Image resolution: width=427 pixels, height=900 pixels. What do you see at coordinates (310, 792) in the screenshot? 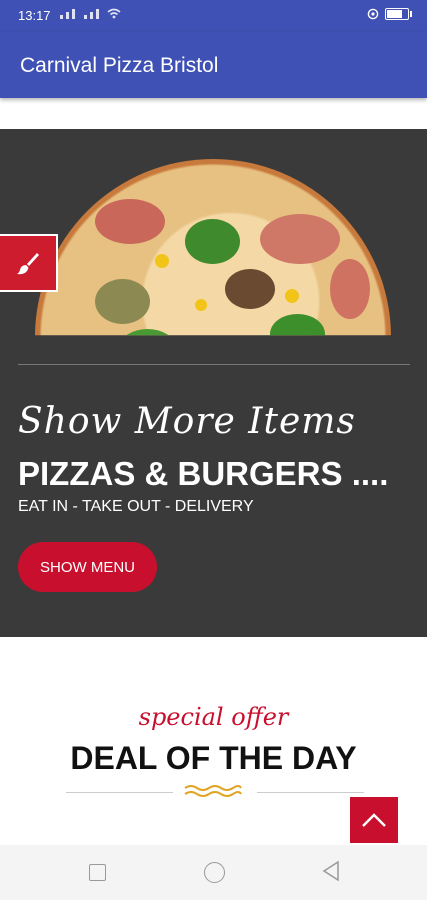
I see `title-divider-right` at bounding box center [310, 792].